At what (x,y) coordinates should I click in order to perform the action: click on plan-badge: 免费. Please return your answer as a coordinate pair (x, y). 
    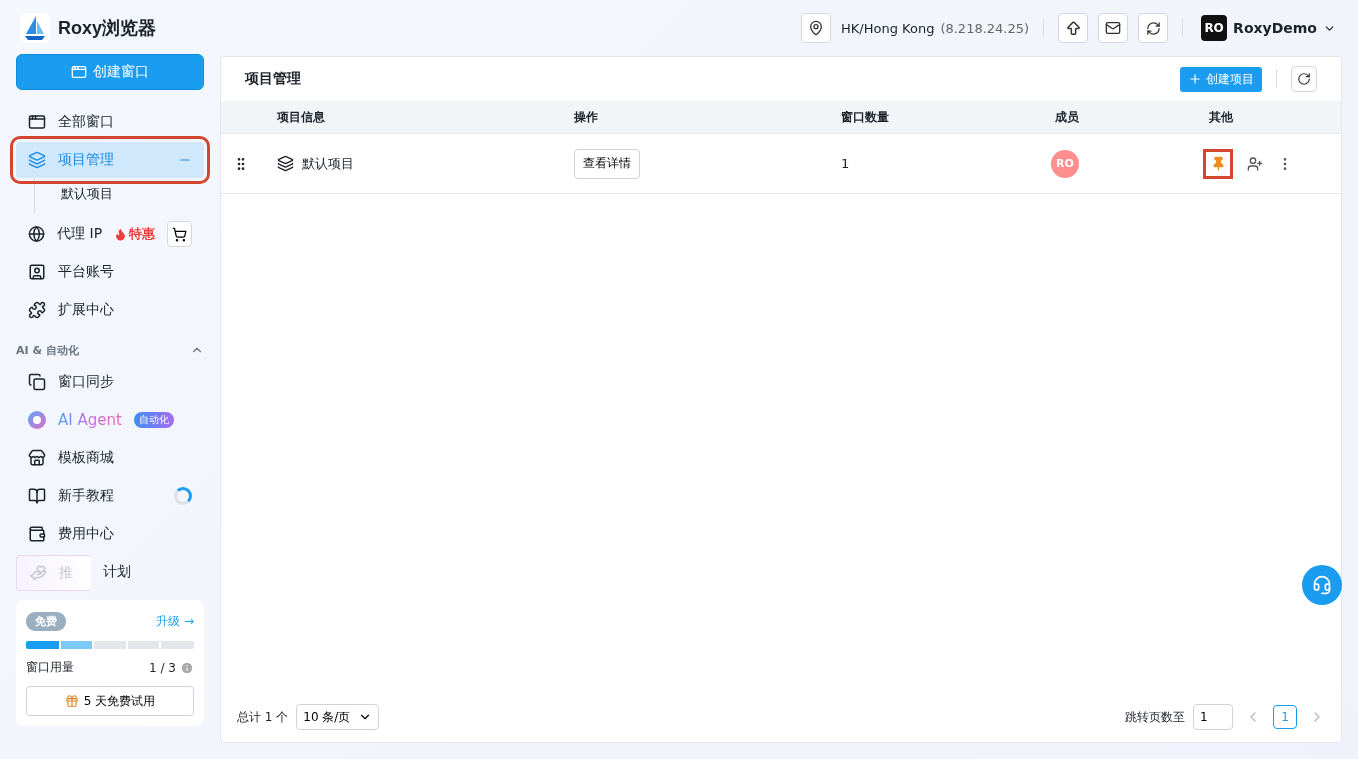
    Looking at the image, I should click on (46, 621).